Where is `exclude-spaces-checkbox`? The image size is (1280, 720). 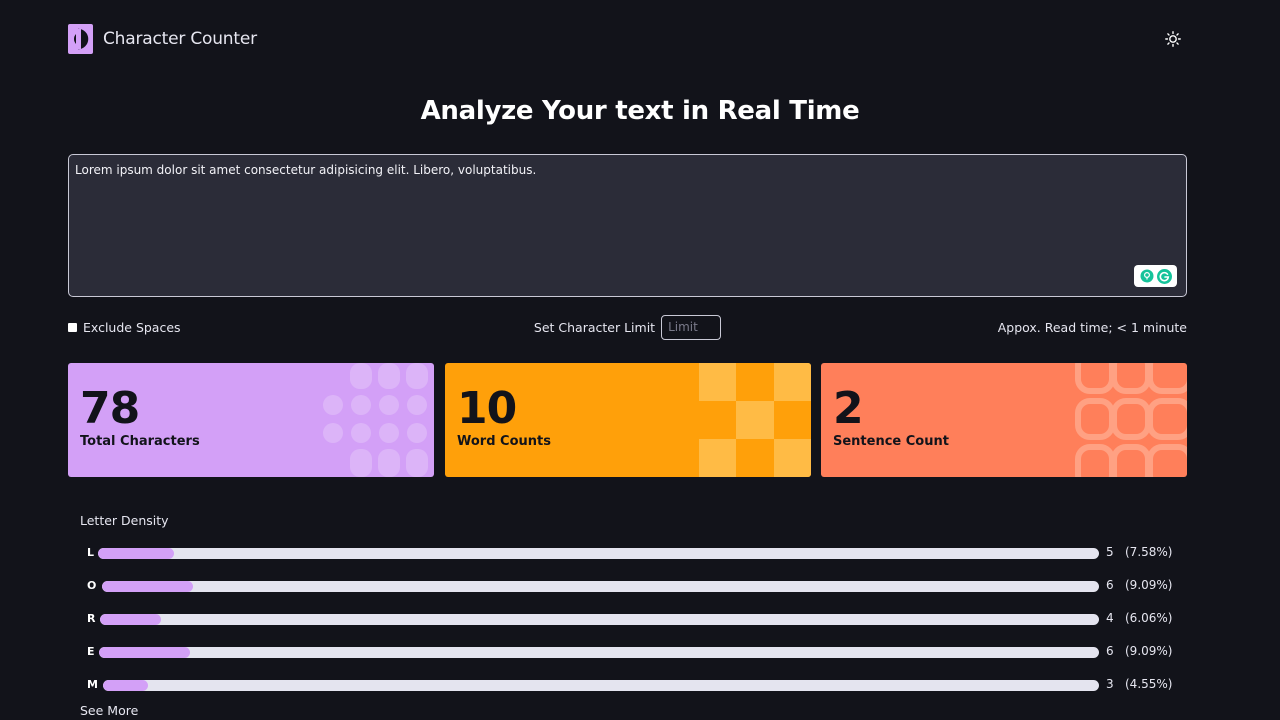
exclude-spaces-checkbox is located at coordinates (72, 327).